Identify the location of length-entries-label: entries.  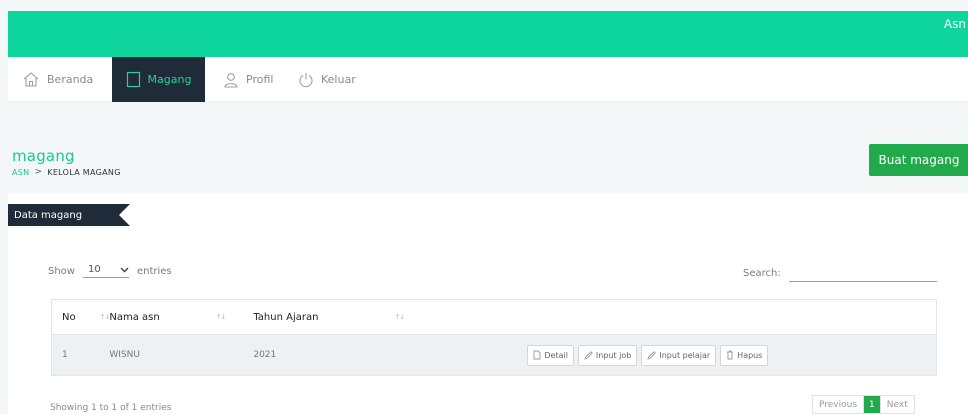
(154, 271).